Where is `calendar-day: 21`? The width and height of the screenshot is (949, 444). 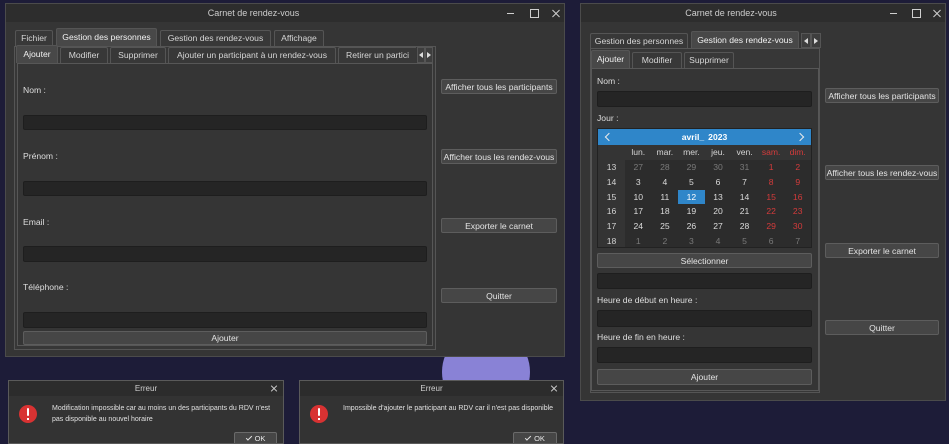
calendar-day: 21 is located at coordinates (744, 211).